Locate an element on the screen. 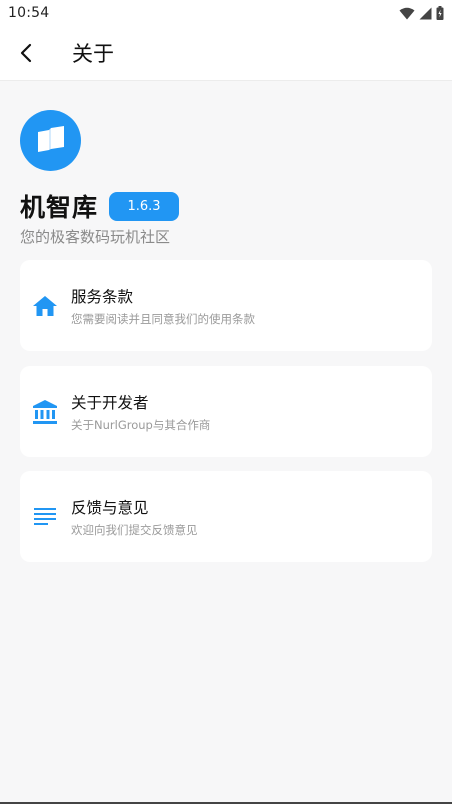  bank-icon is located at coordinates (45, 412).